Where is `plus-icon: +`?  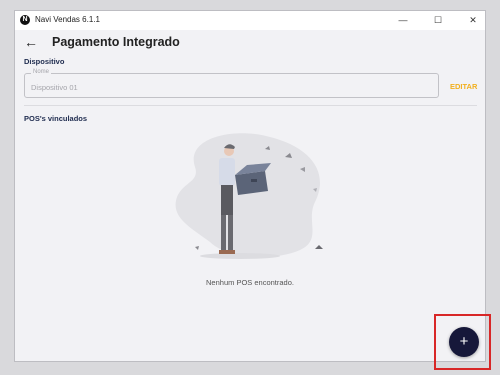
plus-icon: + is located at coordinates (464, 341).